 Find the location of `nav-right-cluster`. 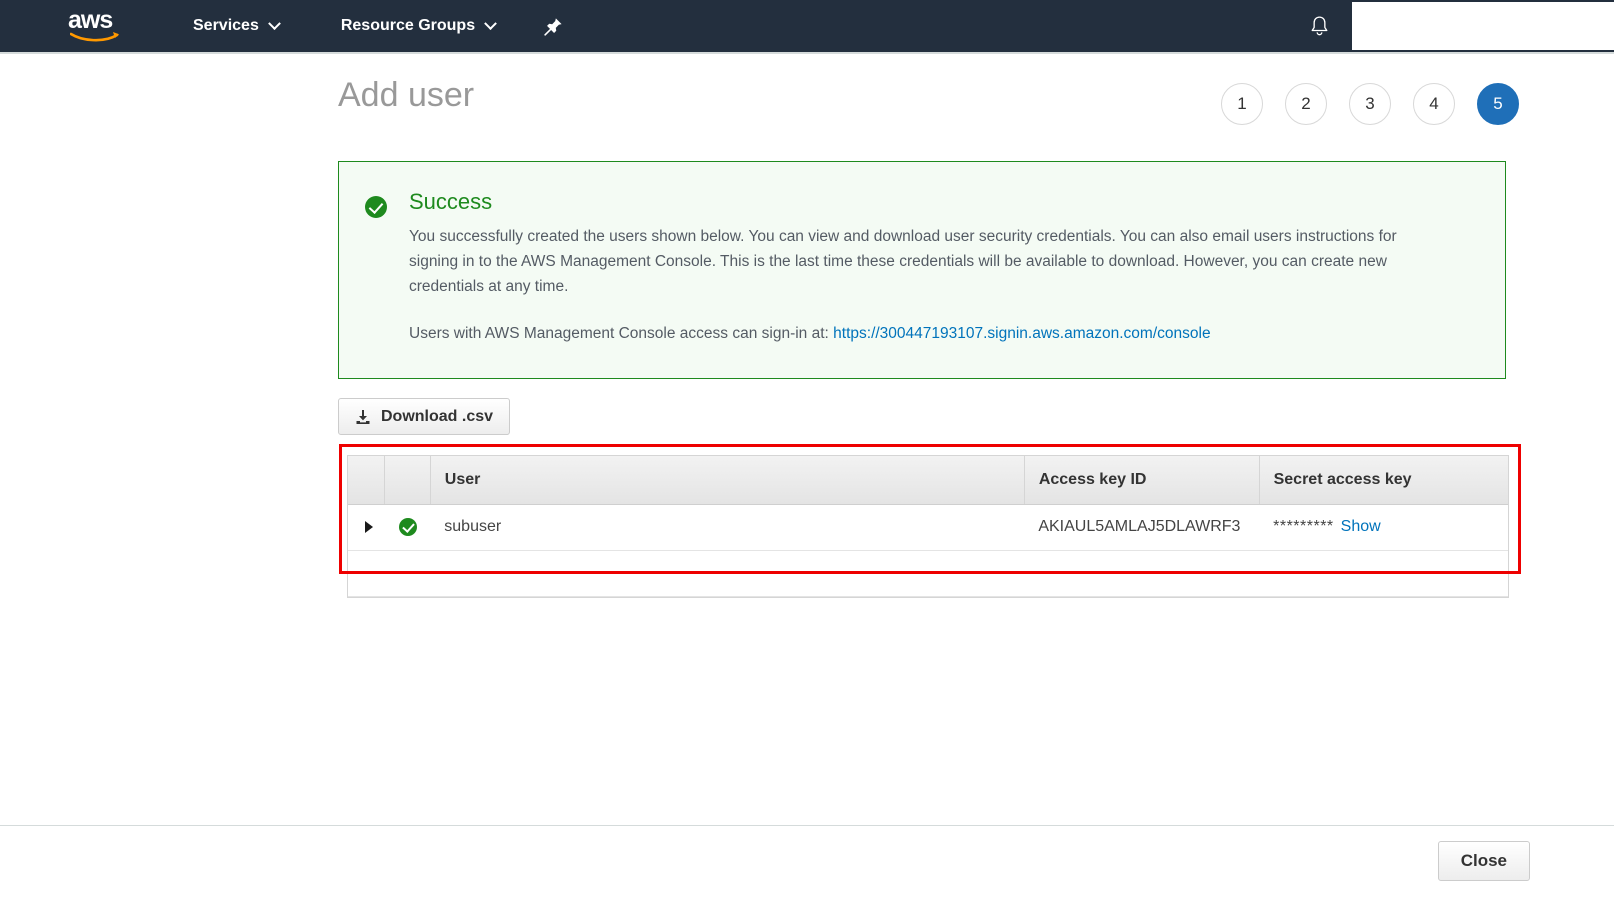

nav-right-cluster is located at coordinates (1461, 26).